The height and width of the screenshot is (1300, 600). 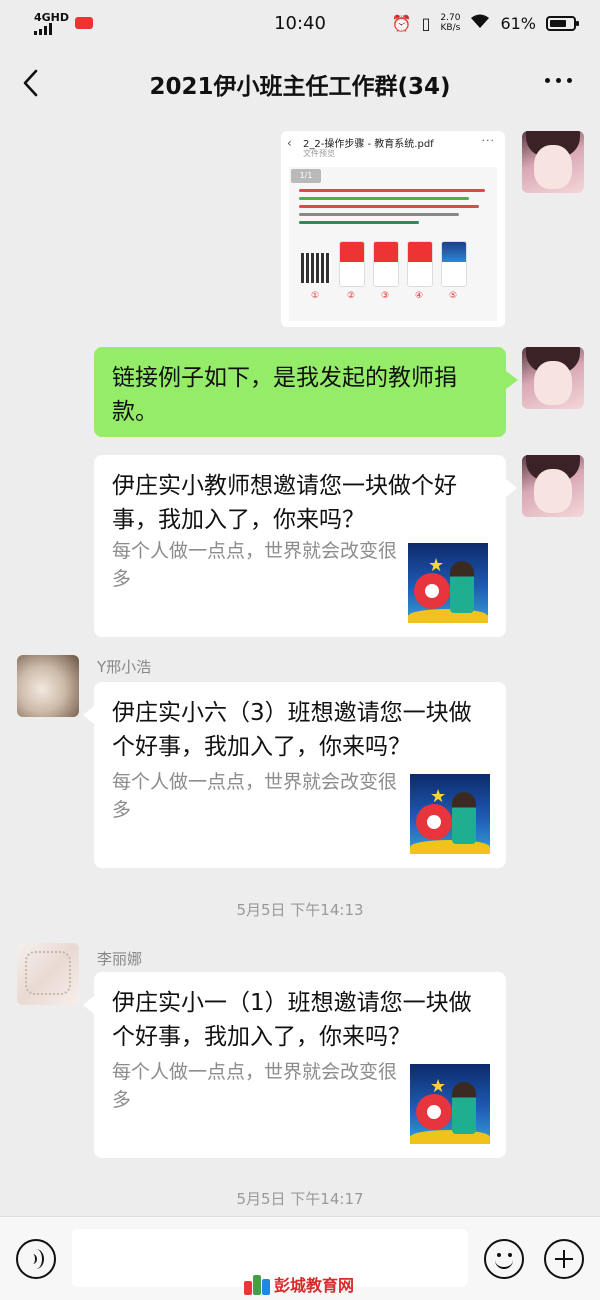 What do you see at coordinates (314, 1285) in the screenshot?
I see `watermark-text: 彭城教育网` at bounding box center [314, 1285].